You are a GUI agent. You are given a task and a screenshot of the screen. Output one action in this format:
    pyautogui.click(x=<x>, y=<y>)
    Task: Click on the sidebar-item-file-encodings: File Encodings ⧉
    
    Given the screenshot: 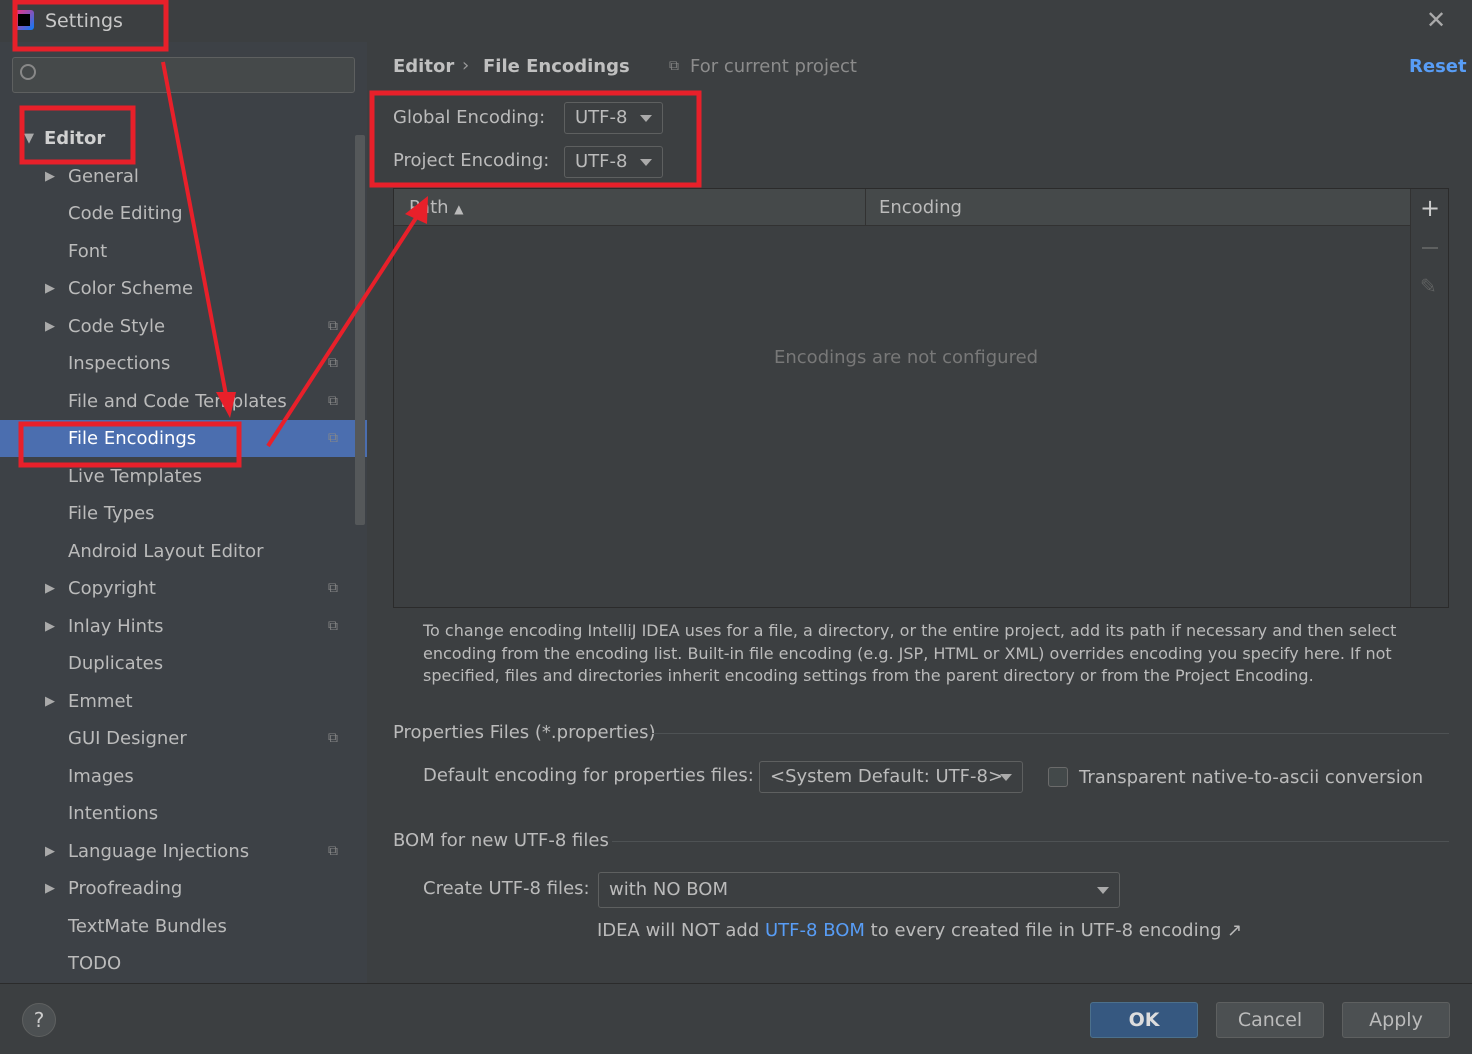 What is the action you would take?
    pyautogui.click(x=183, y=438)
    